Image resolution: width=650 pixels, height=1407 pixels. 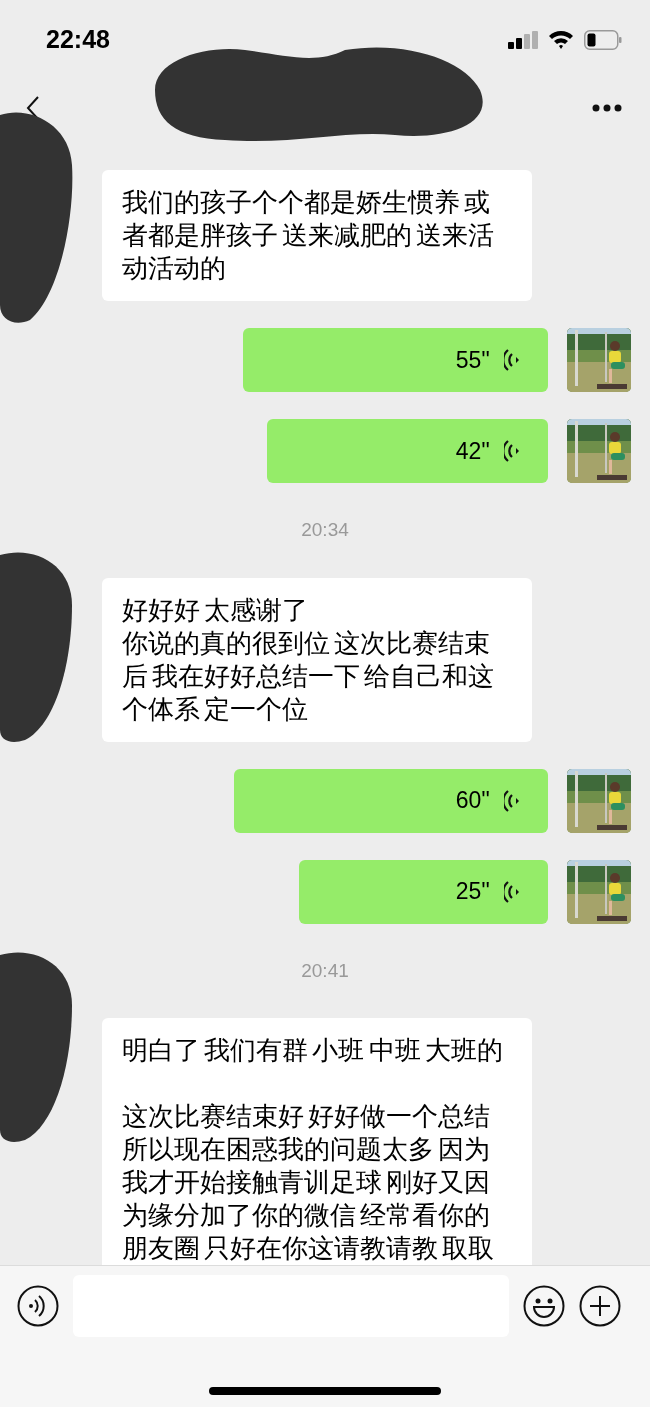 What do you see at coordinates (472, 892) in the screenshot?
I see `voice-duration: 25''` at bounding box center [472, 892].